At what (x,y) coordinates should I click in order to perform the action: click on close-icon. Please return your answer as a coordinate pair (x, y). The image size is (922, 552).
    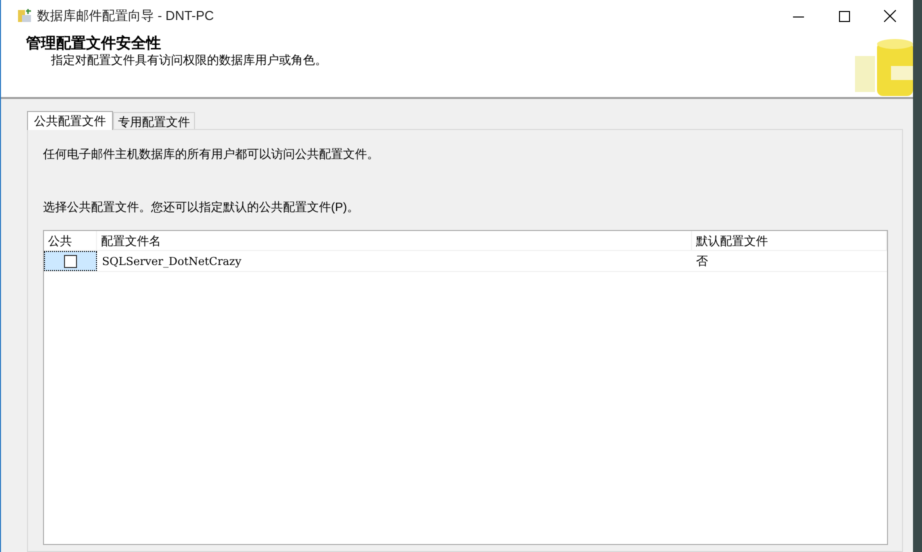
    Looking at the image, I should click on (890, 16).